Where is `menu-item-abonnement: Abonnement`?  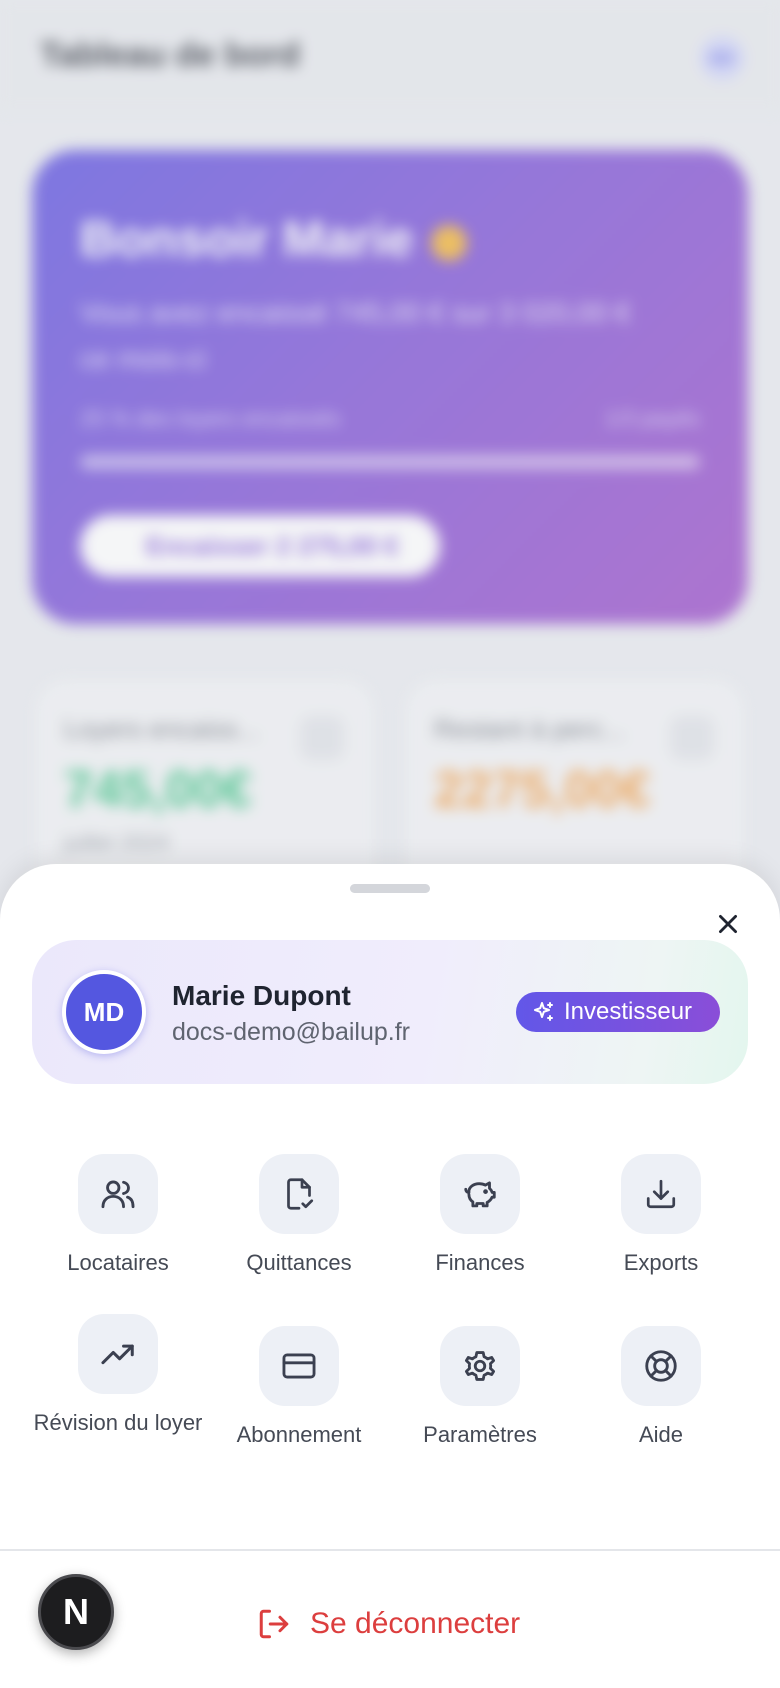 menu-item-abonnement: Abonnement is located at coordinates (299, 1387).